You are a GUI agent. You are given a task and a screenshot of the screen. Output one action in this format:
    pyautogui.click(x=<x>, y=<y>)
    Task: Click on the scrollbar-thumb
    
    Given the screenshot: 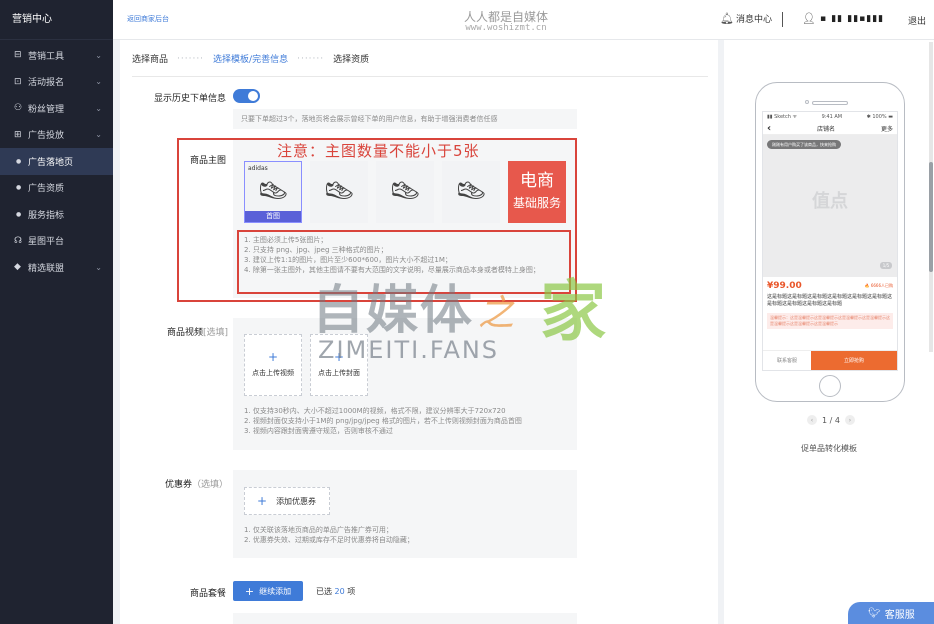 What is the action you would take?
    pyautogui.click(x=931, y=217)
    